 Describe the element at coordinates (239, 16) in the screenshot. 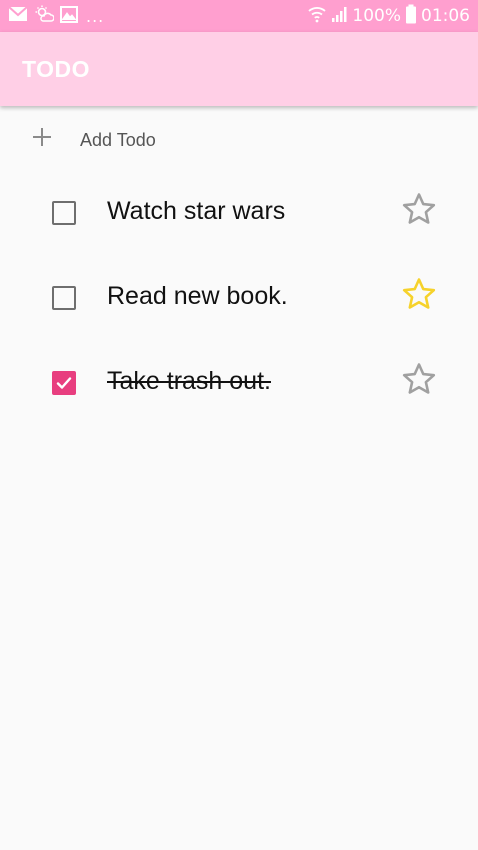

I see `status-bar: ... 100% 01:06` at that location.